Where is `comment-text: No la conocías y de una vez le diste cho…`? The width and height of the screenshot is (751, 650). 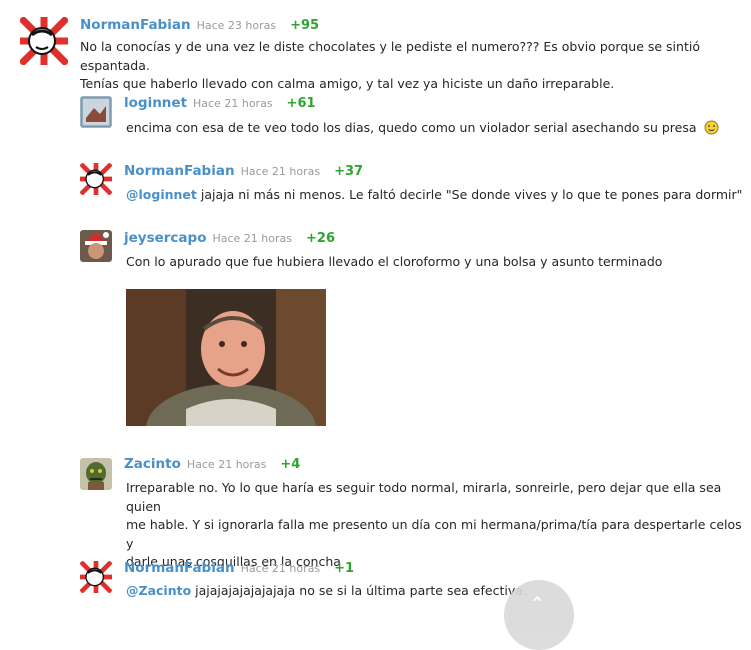
comment-text: No la conocías y de una vez le diste cho… is located at coordinates (390, 66).